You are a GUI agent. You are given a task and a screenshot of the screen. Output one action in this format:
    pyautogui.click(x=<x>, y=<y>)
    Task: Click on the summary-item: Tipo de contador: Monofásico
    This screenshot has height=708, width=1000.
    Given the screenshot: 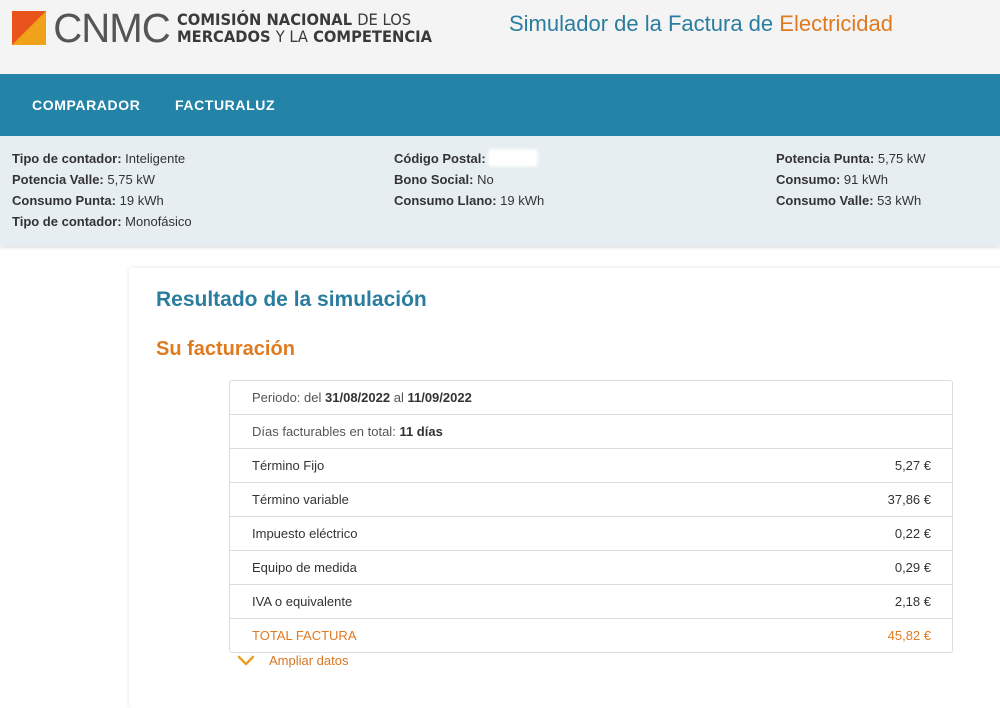 What is the action you would take?
    pyautogui.click(x=102, y=221)
    